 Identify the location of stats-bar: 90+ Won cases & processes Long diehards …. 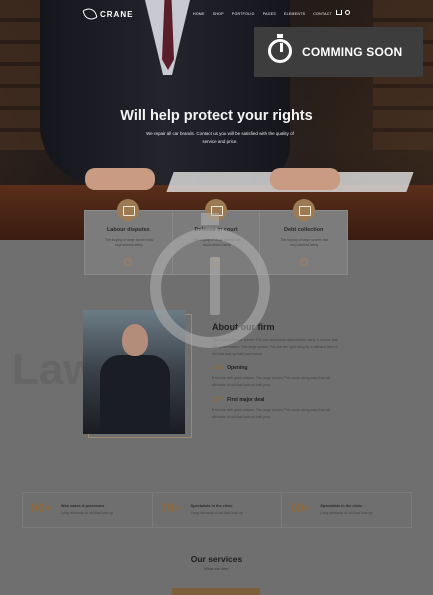
(217, 510).